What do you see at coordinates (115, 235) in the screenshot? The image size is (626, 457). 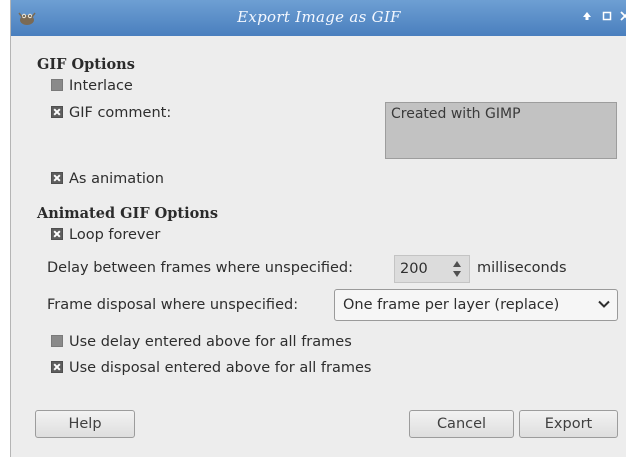 I see `loop-forever-label: Loop forever` at bounding box center [115, 235].